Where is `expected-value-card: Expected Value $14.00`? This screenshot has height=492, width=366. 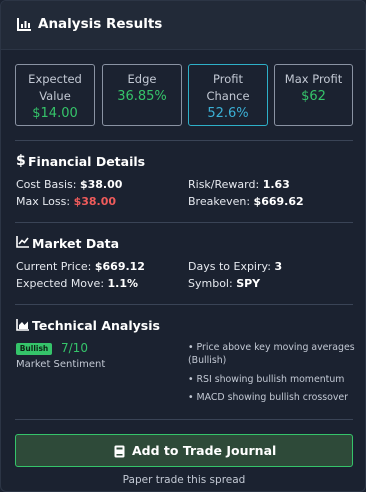 expected-value-card: Expected Value $14.00 is located at coordinates (55, 95).